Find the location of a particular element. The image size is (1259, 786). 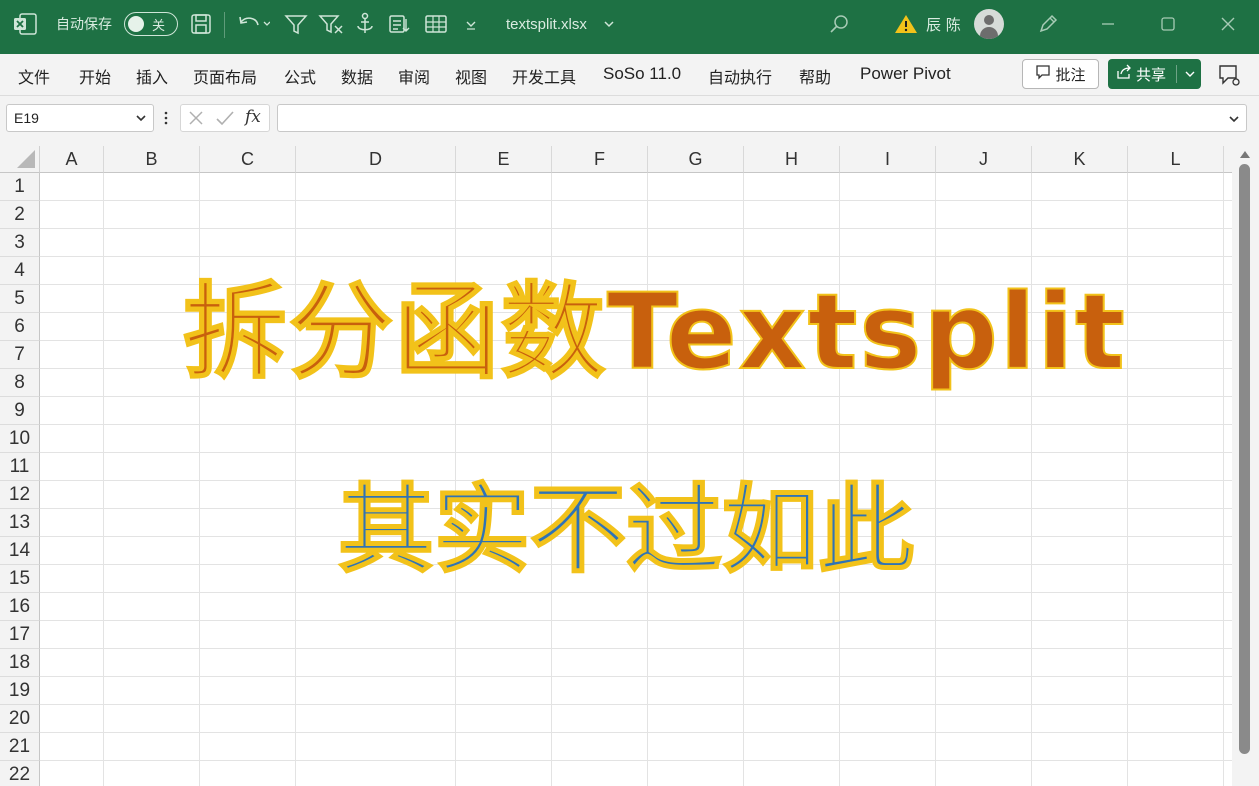

close-icon is located at coordinates (1228, 24).